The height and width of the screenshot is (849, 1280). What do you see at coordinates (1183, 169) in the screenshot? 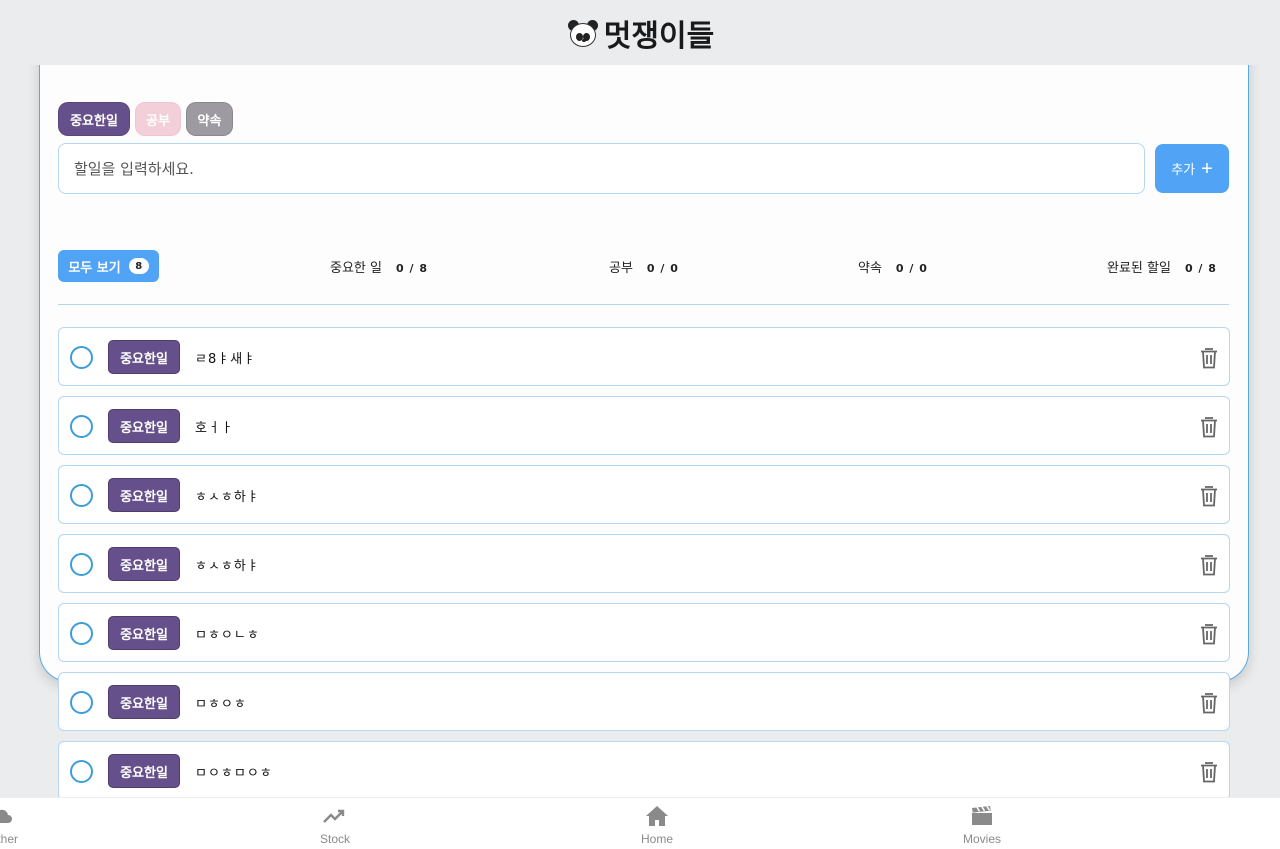
I see `add-button-label: 추가` at bounding box center [1183, 169].